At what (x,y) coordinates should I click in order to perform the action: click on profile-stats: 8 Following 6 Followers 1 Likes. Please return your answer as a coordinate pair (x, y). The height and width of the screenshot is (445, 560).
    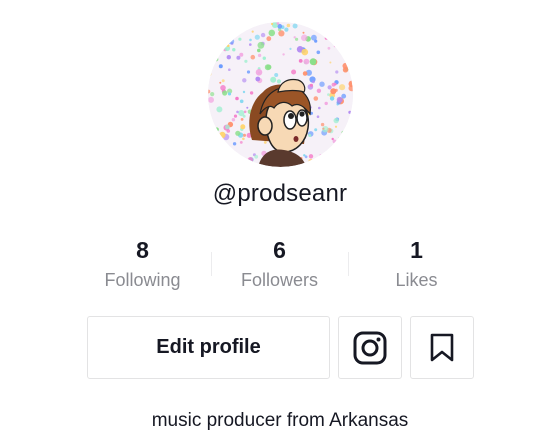
    Looking at the image, I should click on (280, 266).